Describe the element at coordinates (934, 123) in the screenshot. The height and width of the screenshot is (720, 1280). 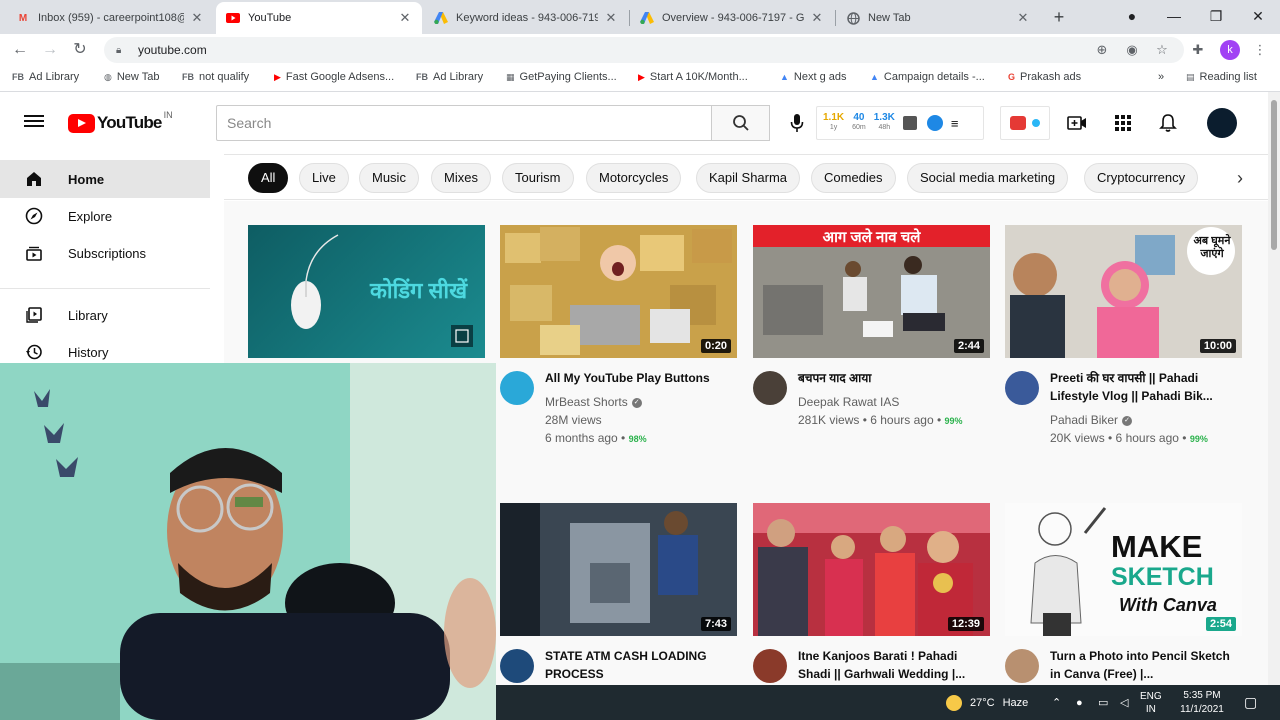
I see `vidiq-icon` at that location.